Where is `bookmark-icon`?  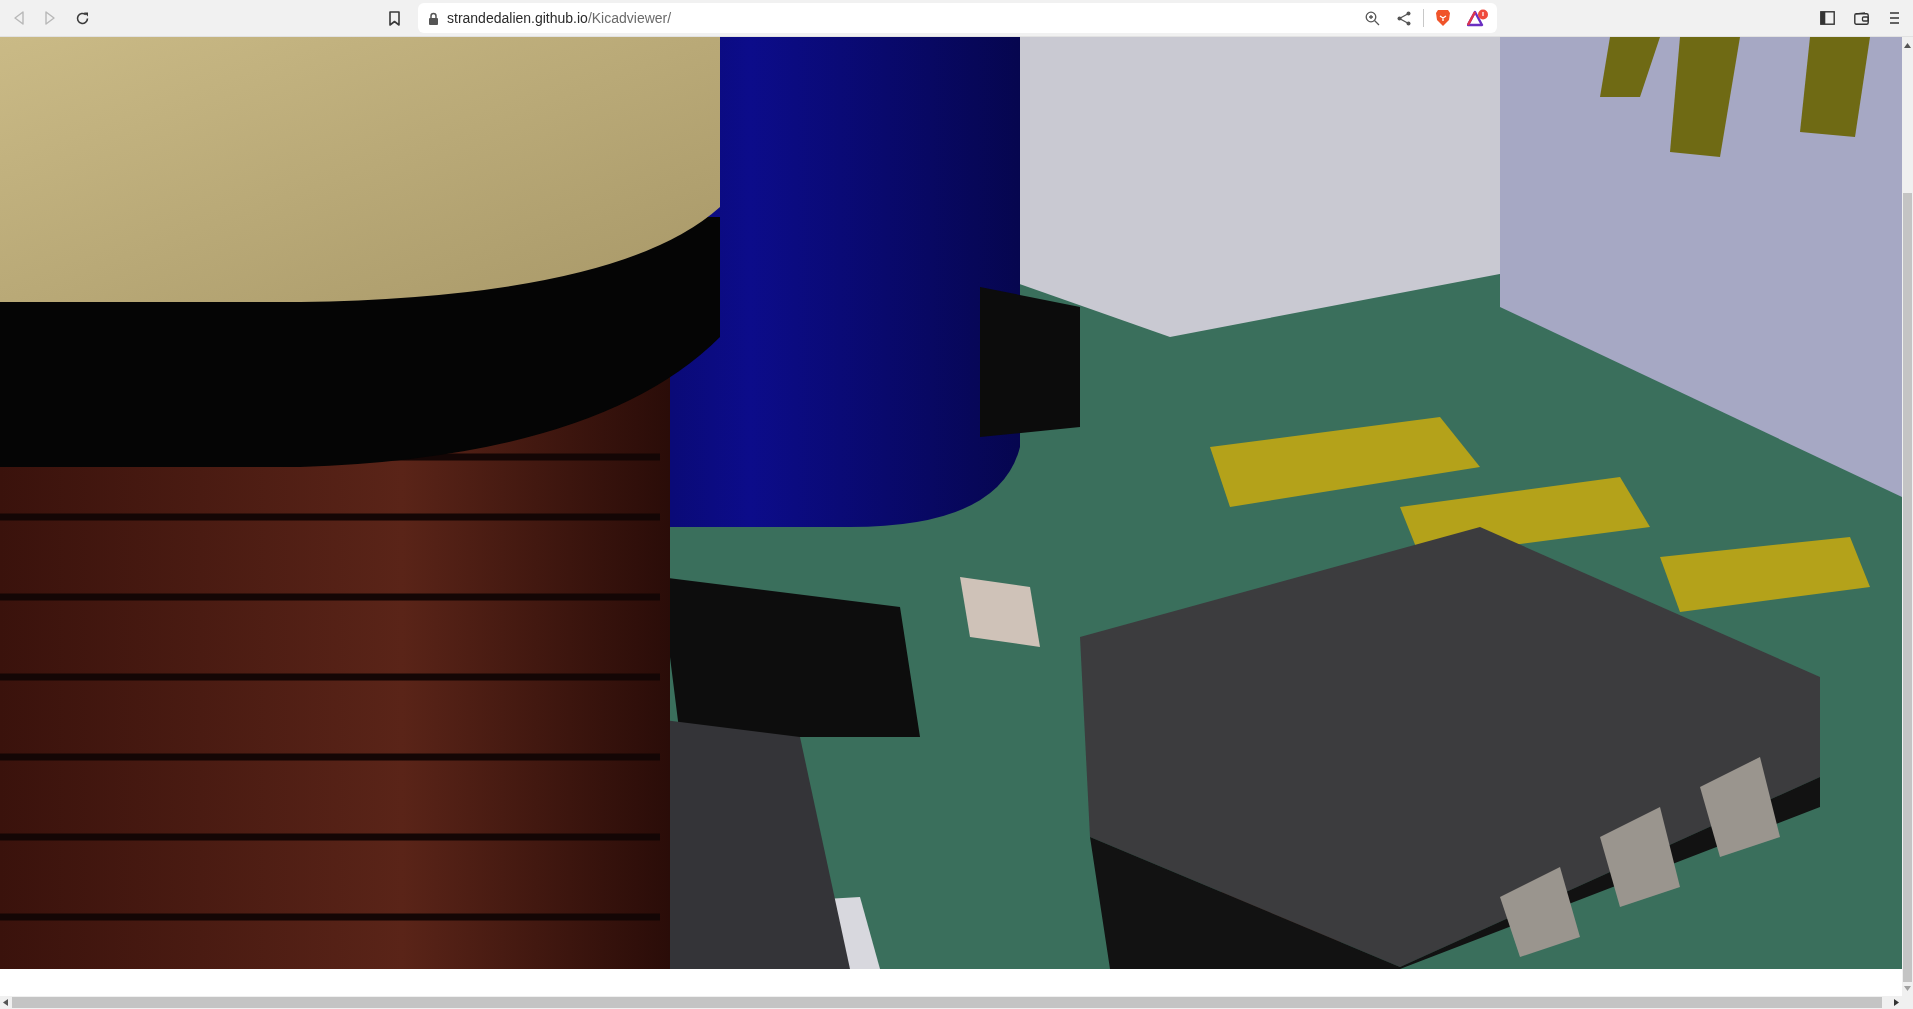
bookmark-icon is located at coordinates (394, 18).